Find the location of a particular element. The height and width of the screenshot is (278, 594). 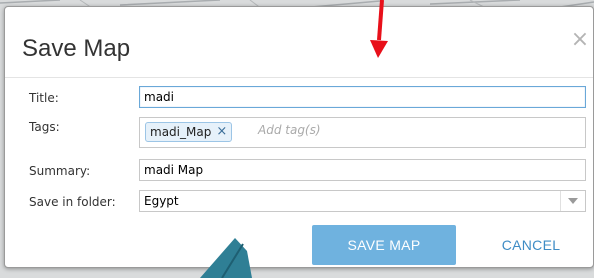

tags-input: madi_Map × Add tag(s) is located at coordinates (362, 132).